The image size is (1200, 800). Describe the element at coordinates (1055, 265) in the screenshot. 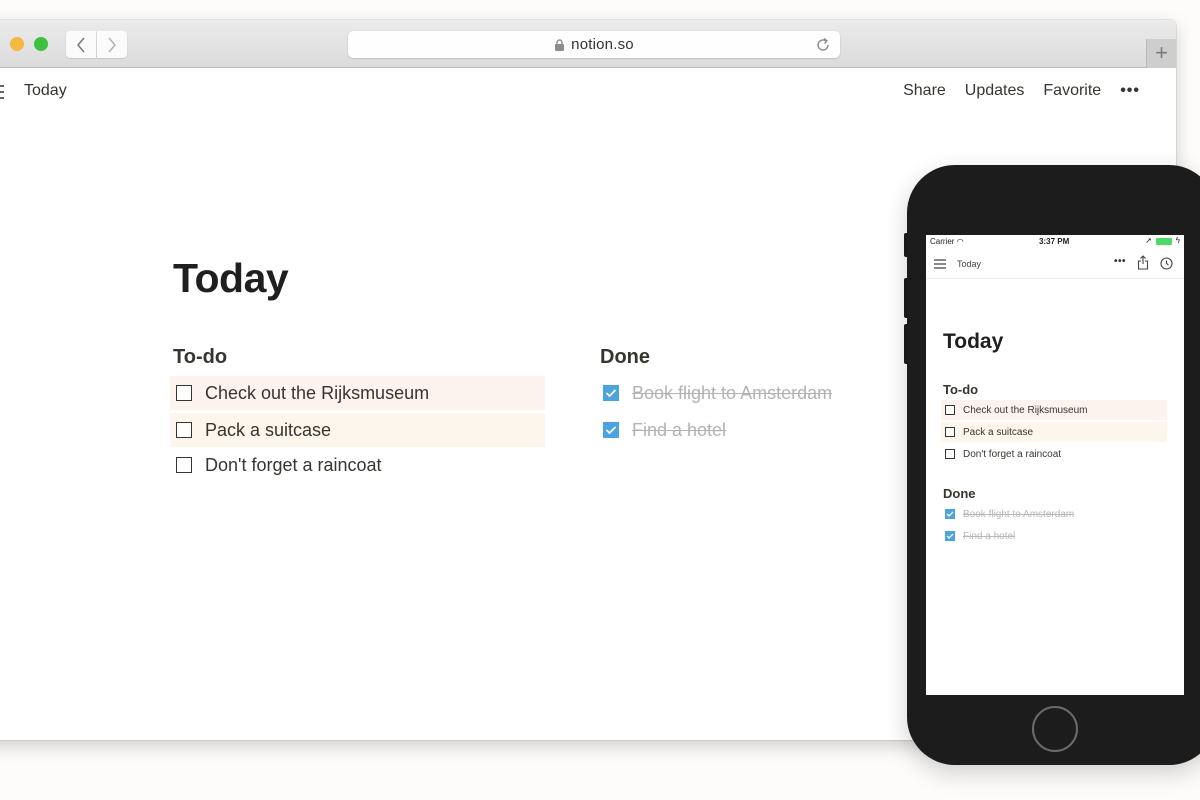

I see `mobile-nav-bar: Today •••` at that location.